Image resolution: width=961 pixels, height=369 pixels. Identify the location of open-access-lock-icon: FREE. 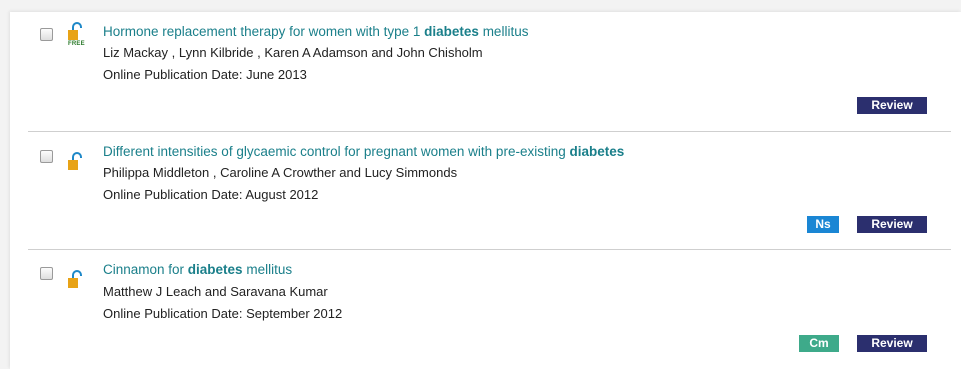
(76, 35).